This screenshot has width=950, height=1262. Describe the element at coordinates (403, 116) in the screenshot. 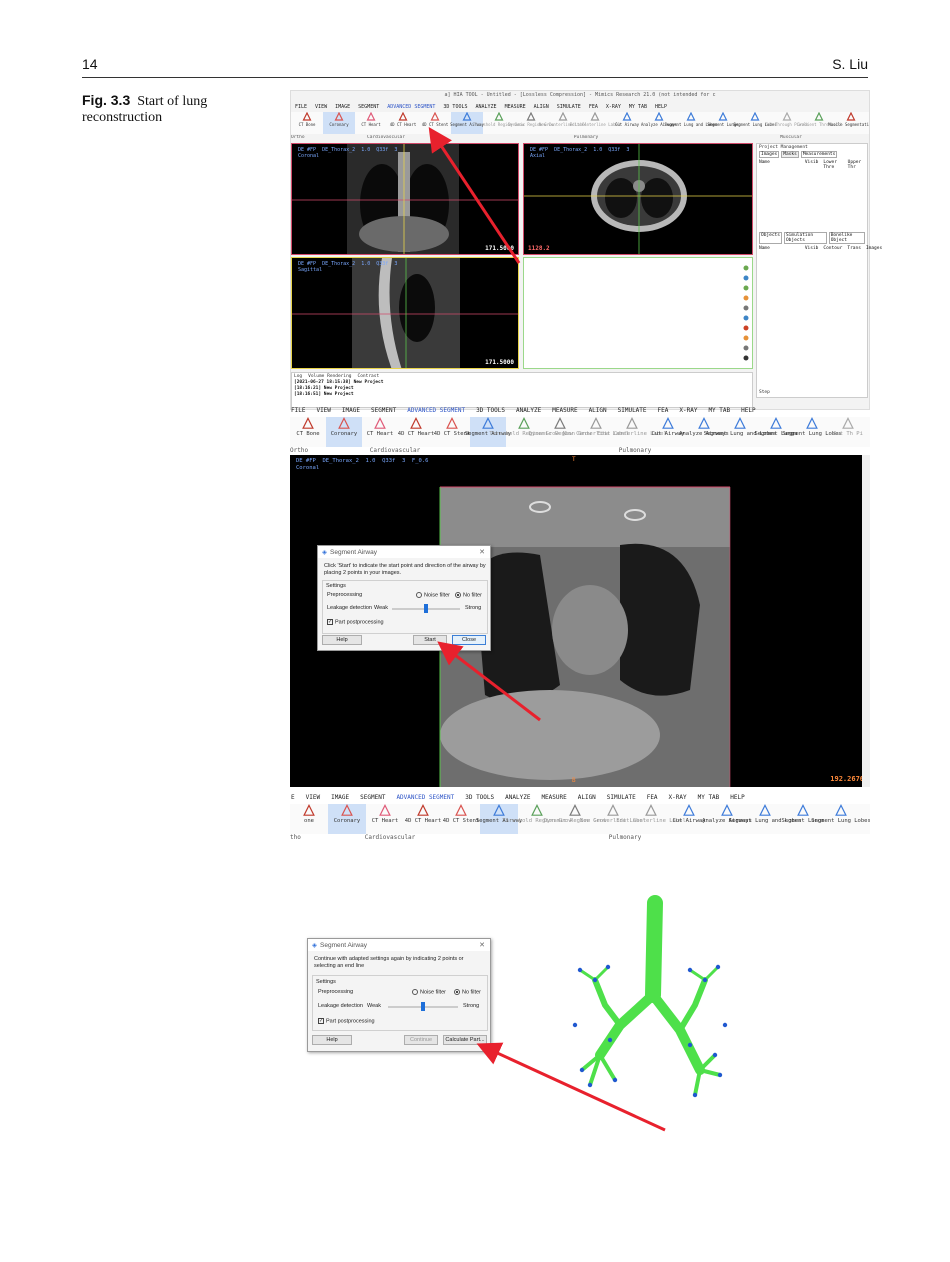

I see `4d-ct-heart-icon` at that location.